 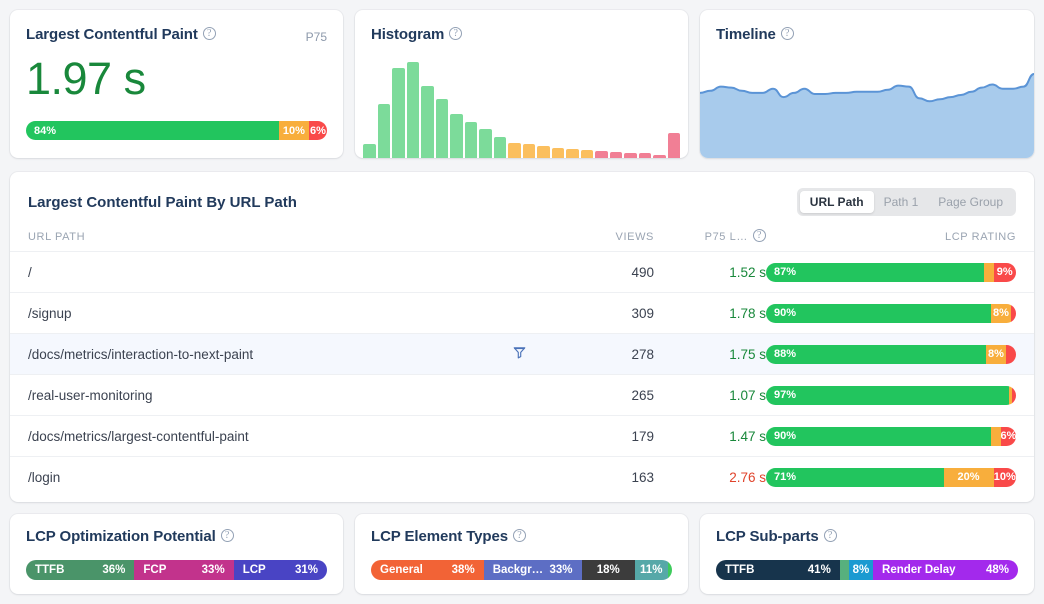 I want to click on rating-segment-ni: 20%, so click(x=968, y=477).